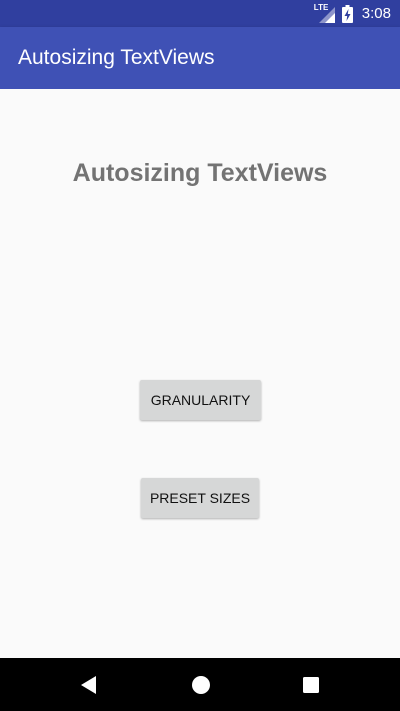 This screenshot has width=400, height=711. Describe the element at coordinates (347, 13) in the screenshot. I see `battery-charging-icon` at that location.